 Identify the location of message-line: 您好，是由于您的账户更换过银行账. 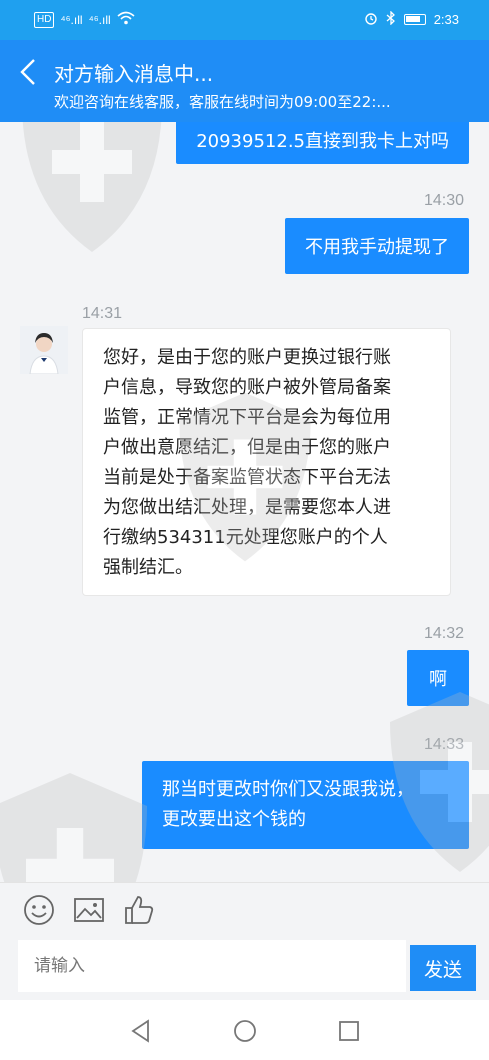
(247, 357).